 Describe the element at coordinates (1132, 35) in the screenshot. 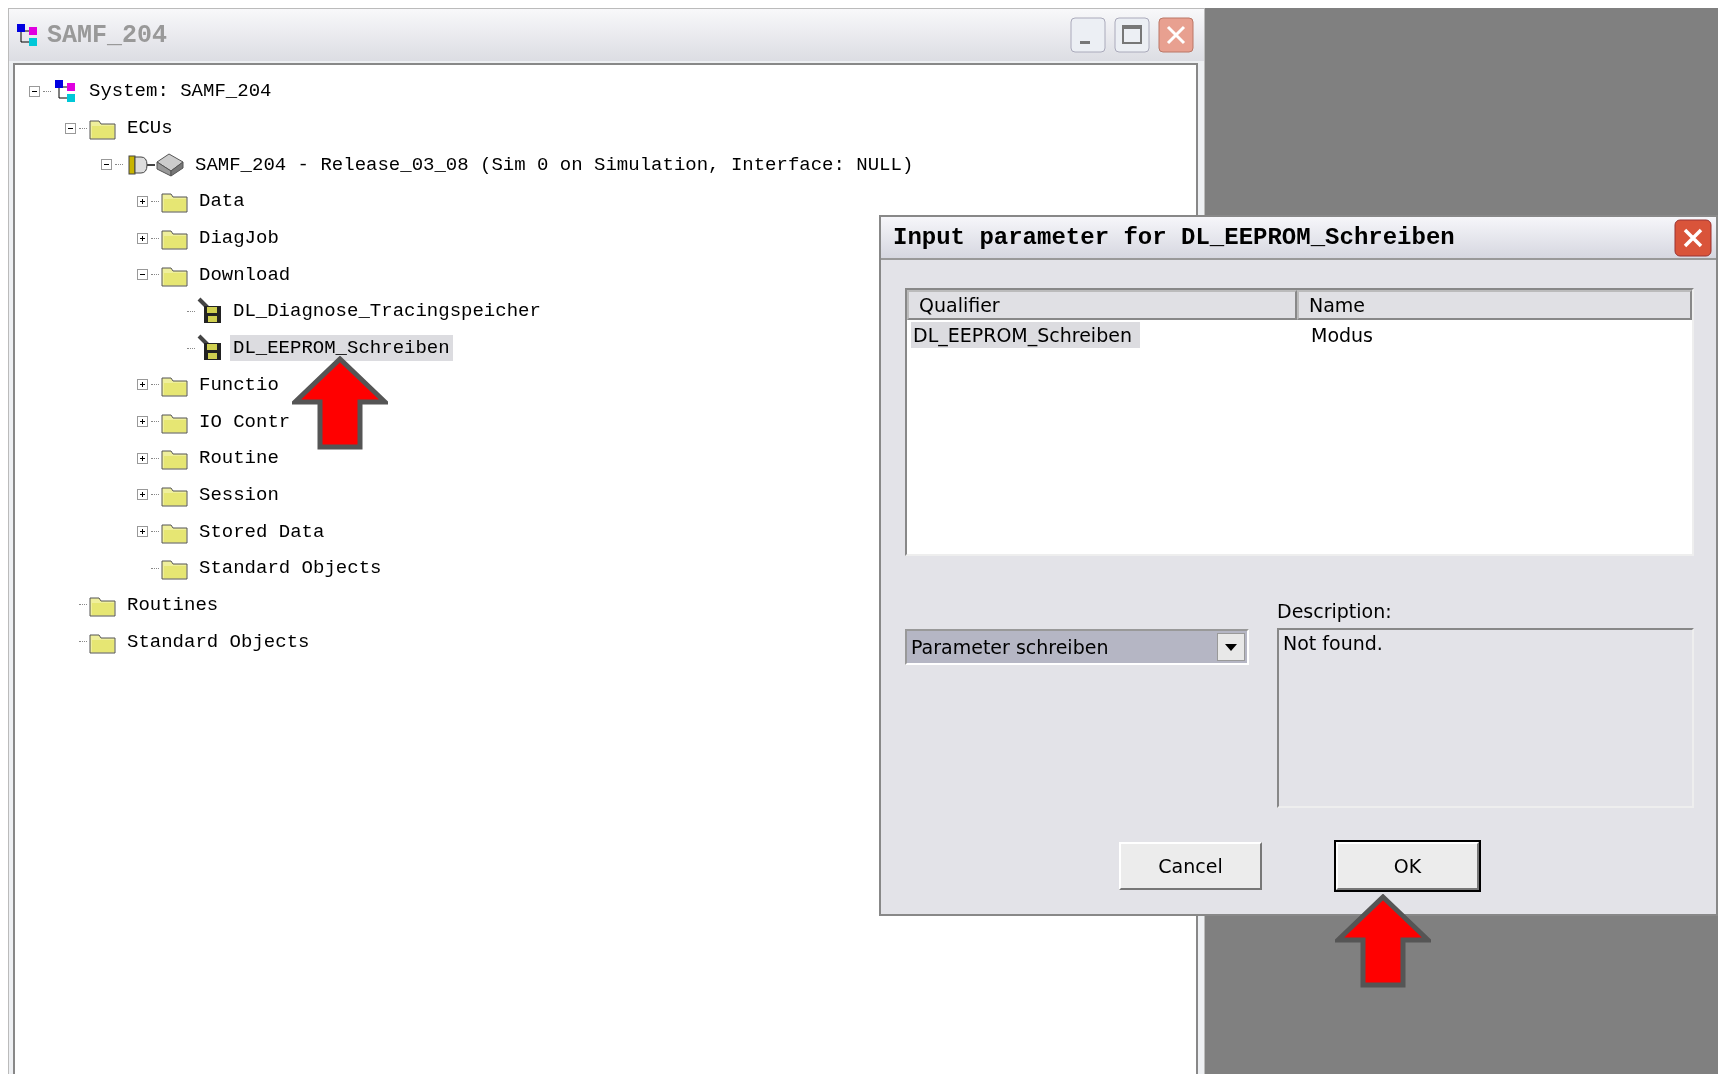

I see `maximize-icon` at that location.